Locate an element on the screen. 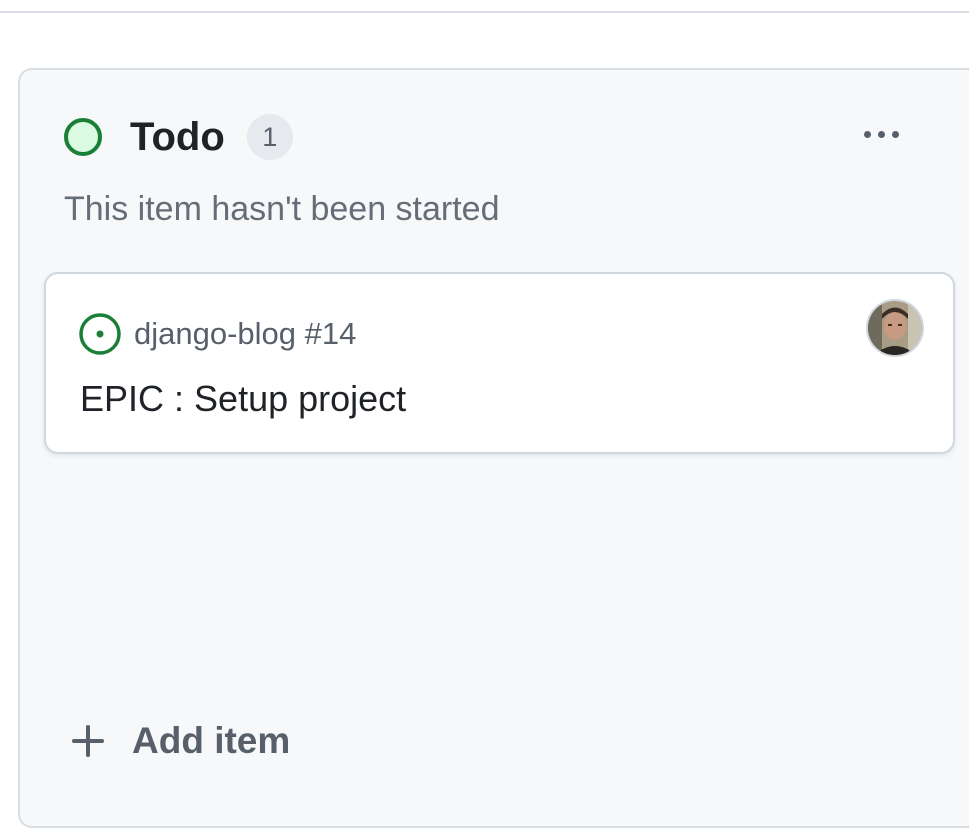 This screenshot has width=969, height=828. avatar-image is located at coordinates (895, 328).